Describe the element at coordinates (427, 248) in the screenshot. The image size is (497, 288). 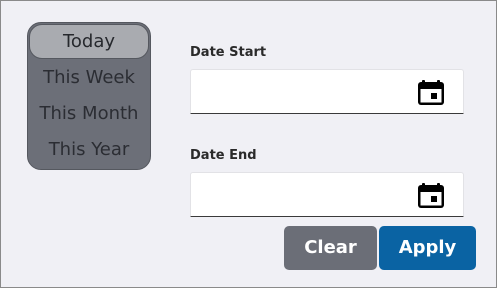
I see `apply-button: Apply` at that location.